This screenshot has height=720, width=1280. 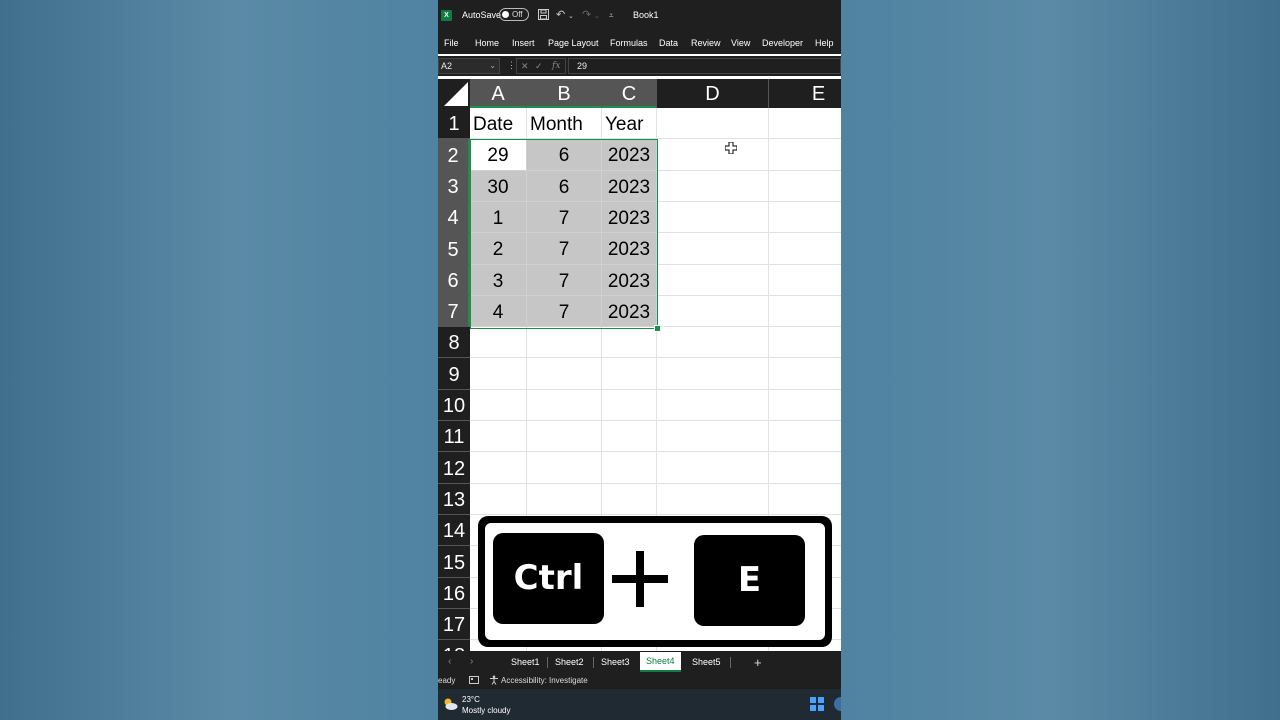 I want to click on cell-c13, so click(x=629, y=499).